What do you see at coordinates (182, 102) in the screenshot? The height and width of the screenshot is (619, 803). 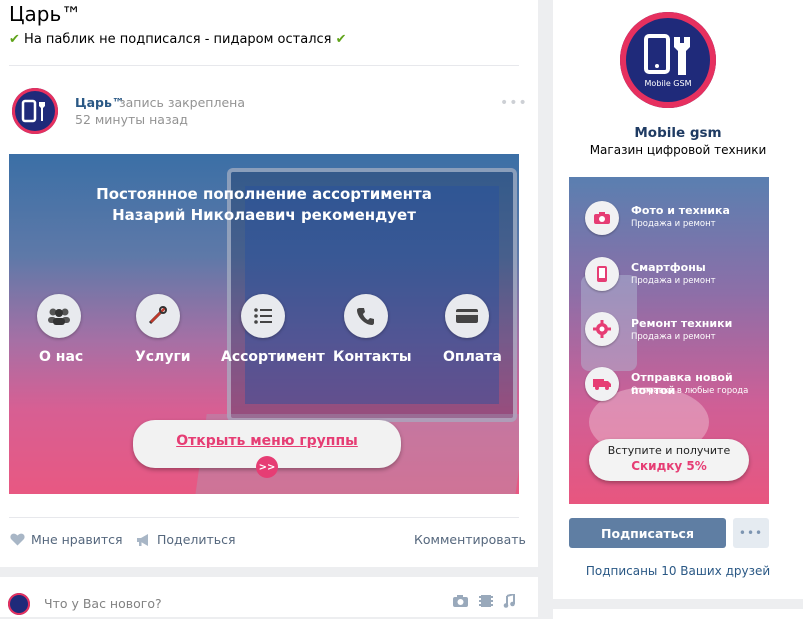 I see `pinned-label: запись закреплена` at bounding box center [182, 102].